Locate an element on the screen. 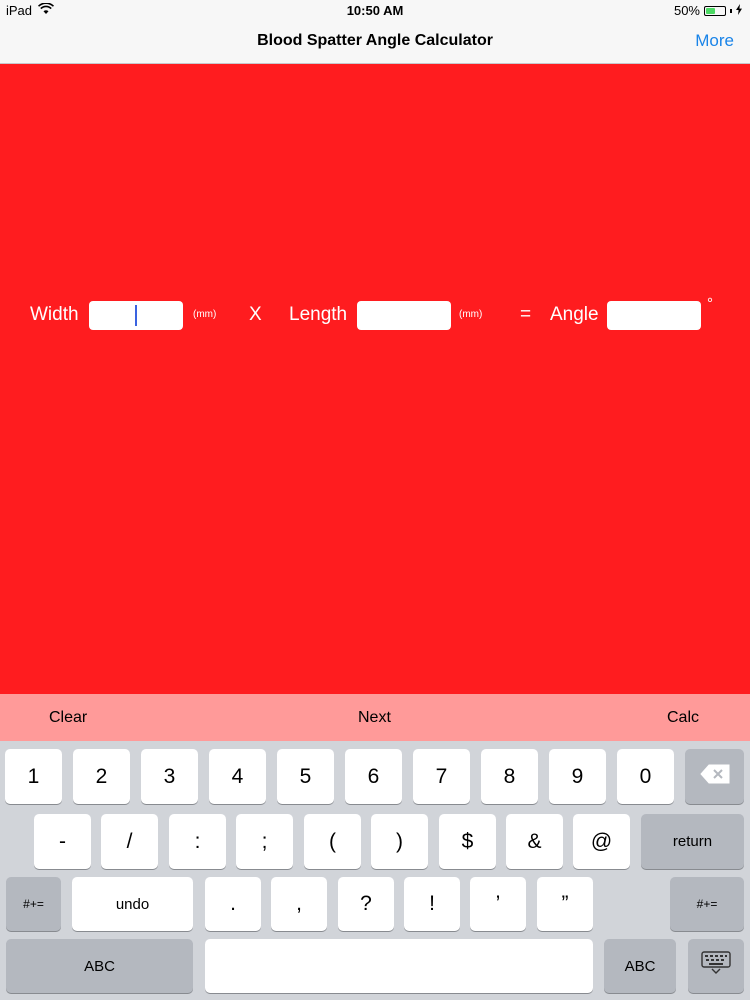 The height and width of the screenshot is (1000, 750). key-2: 2 is located at coordinates (101, 776).